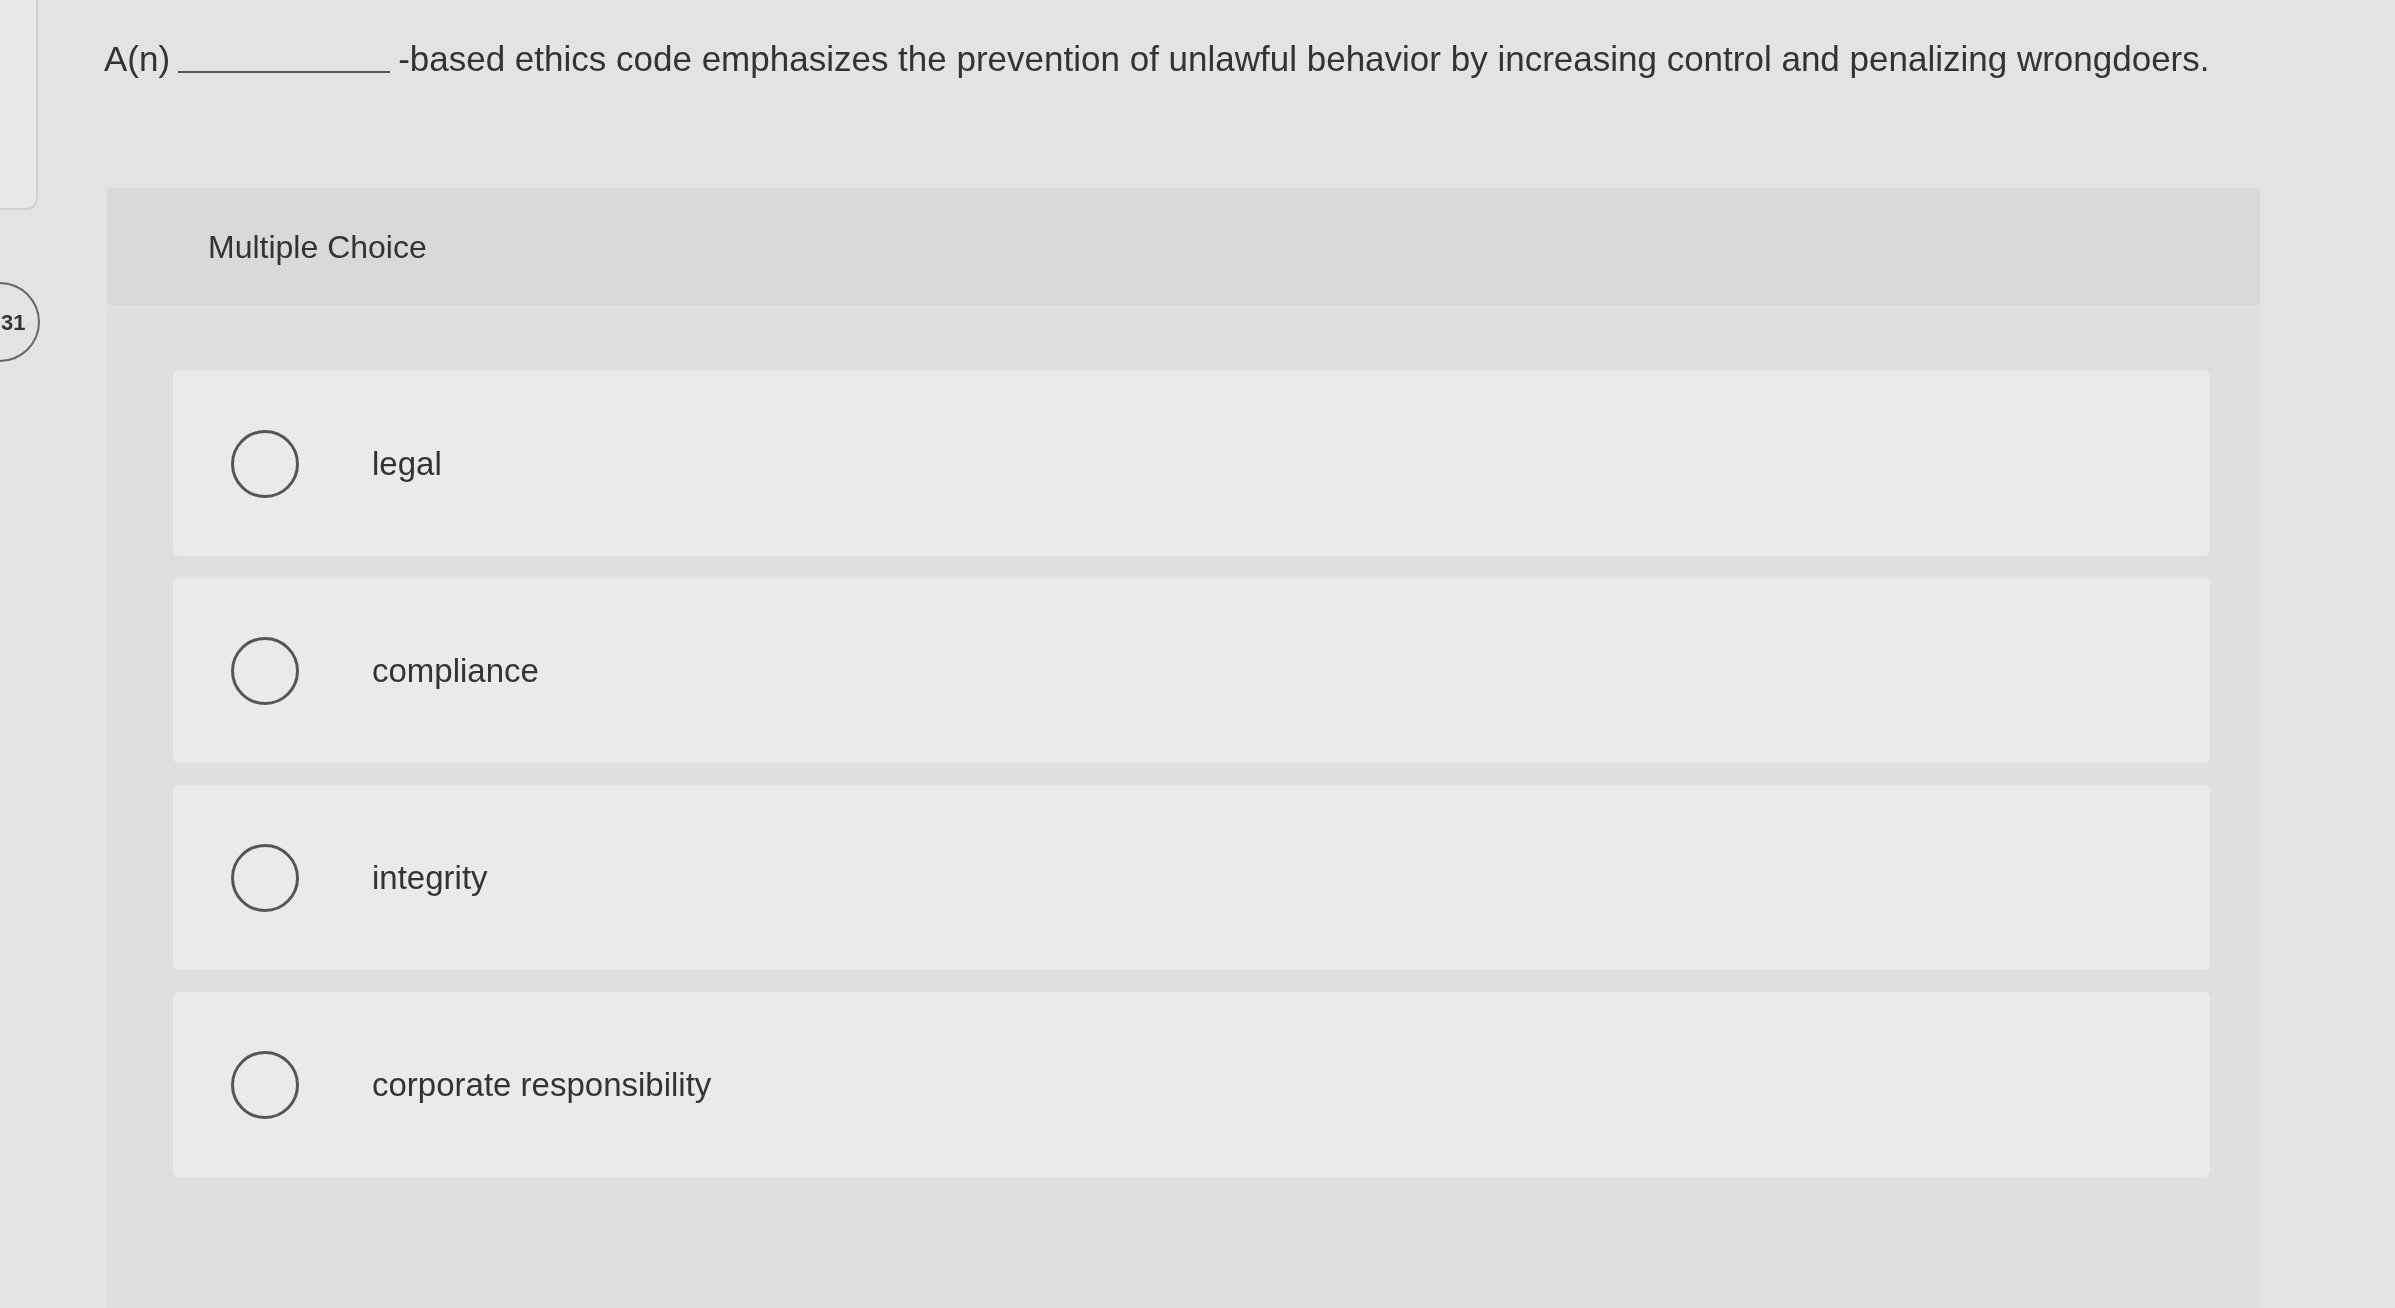 The image size is (2395, 1308). I want to click on panel-heading: Multiple Choice, so click(317, 247).